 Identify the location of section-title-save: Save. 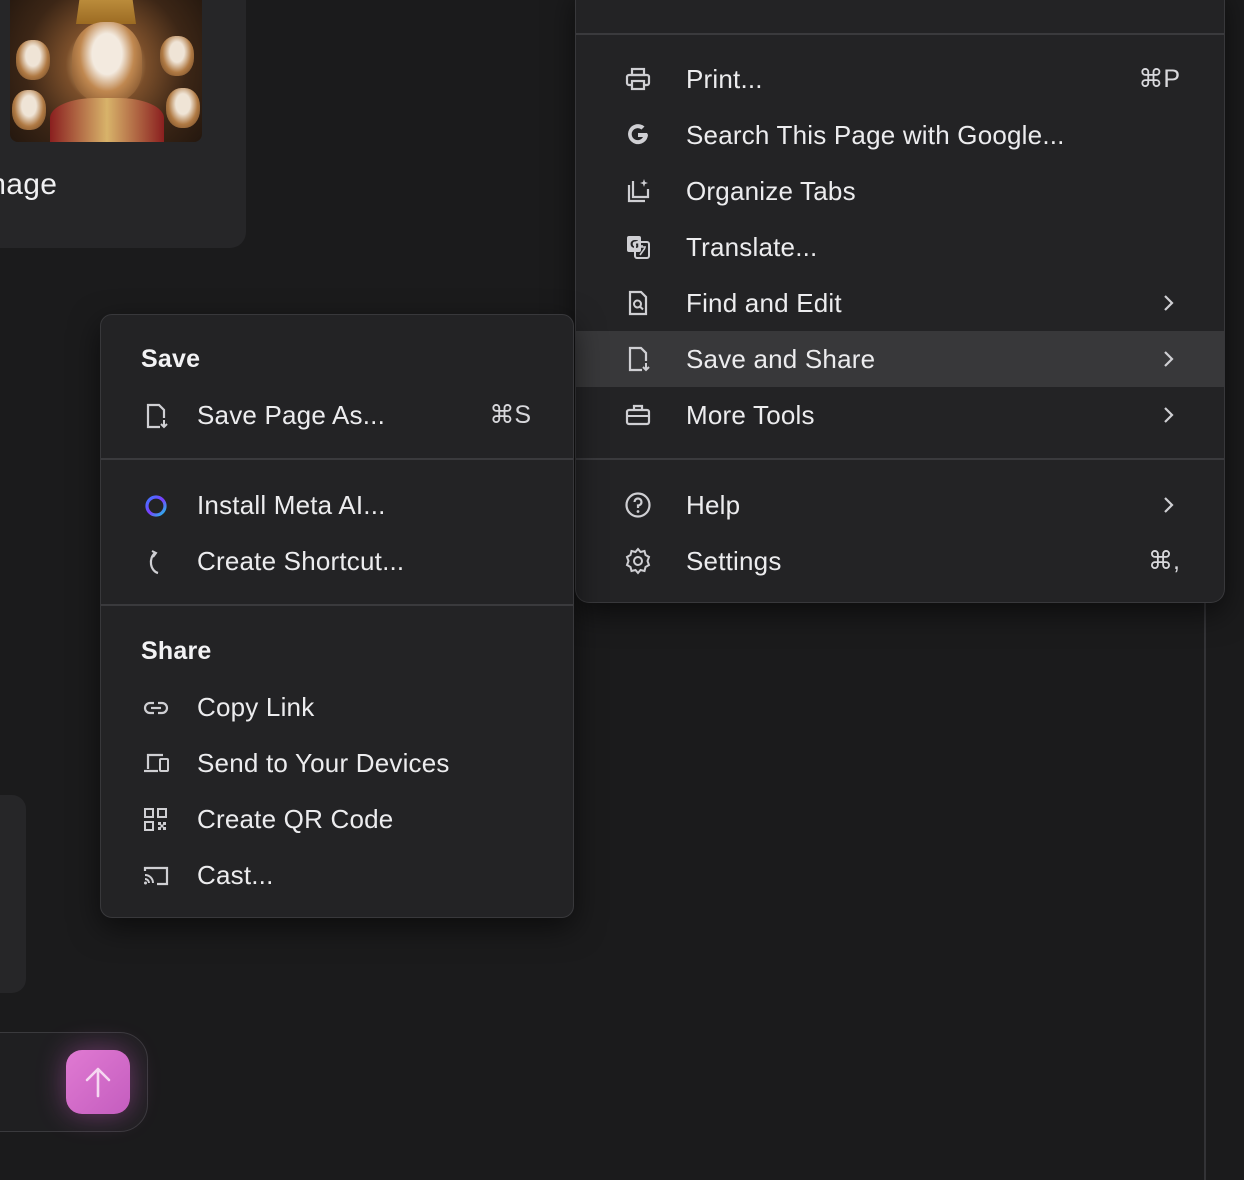
(171, 359).